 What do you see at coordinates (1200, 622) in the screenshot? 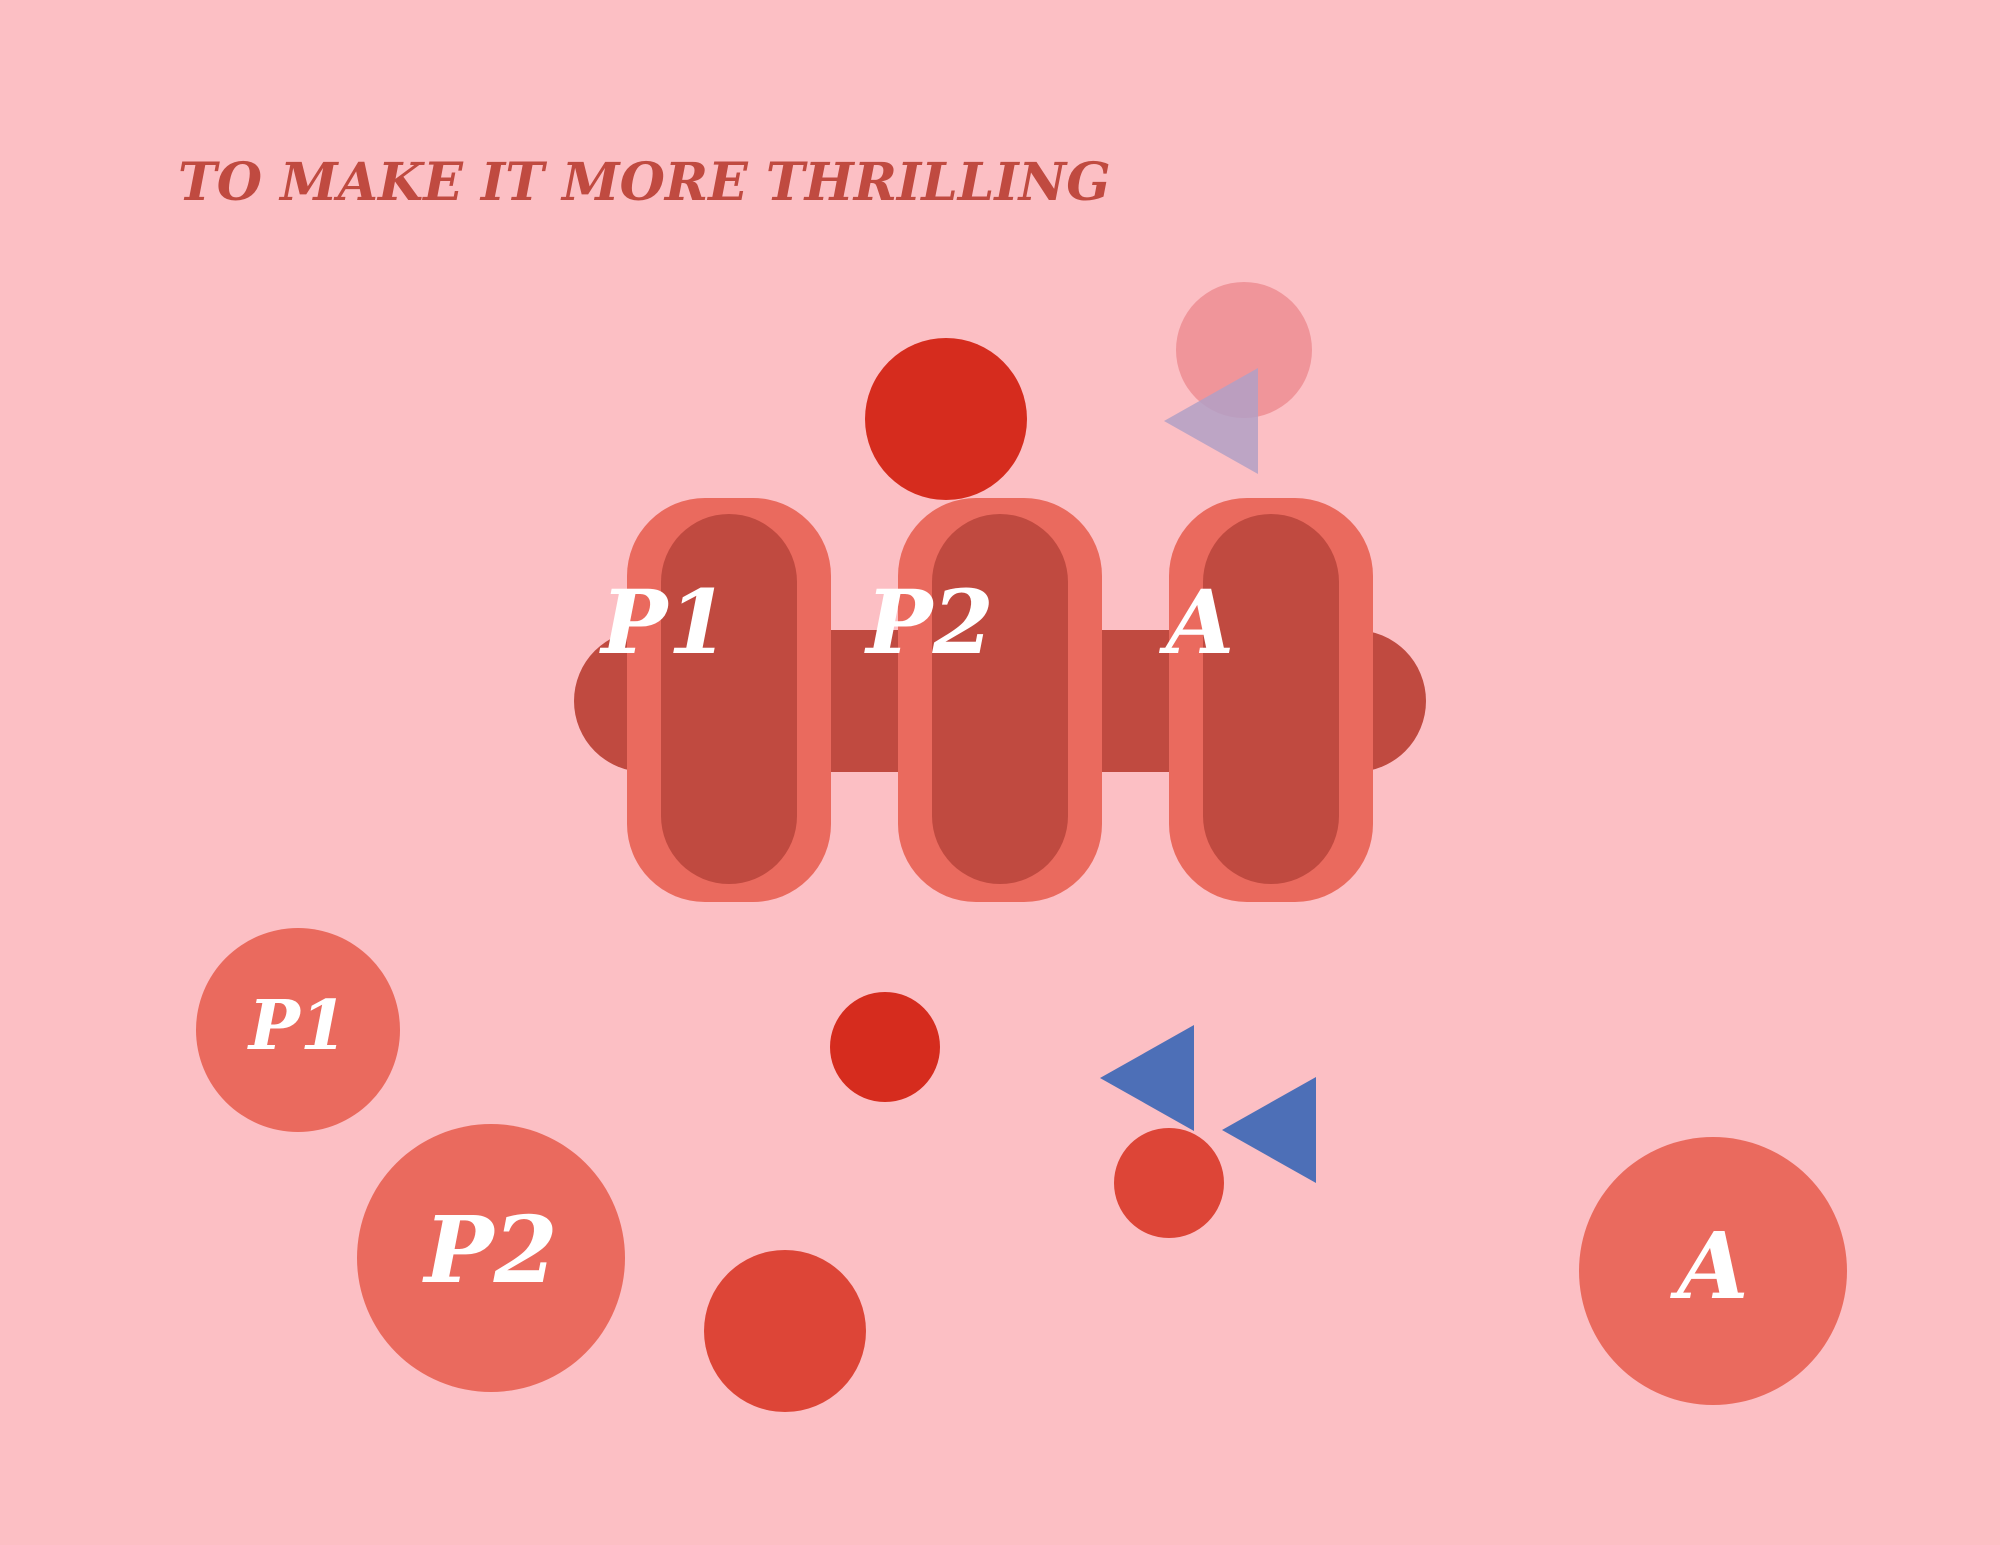
I see `lane-a-label: A` at bounding box center [1200, 622].